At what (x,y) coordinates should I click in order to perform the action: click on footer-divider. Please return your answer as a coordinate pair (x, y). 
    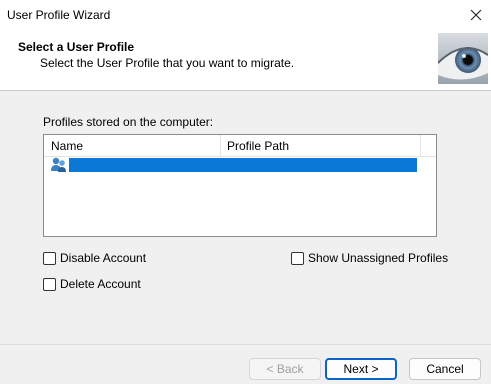
    Looking at the image, I should click on (245, 344).